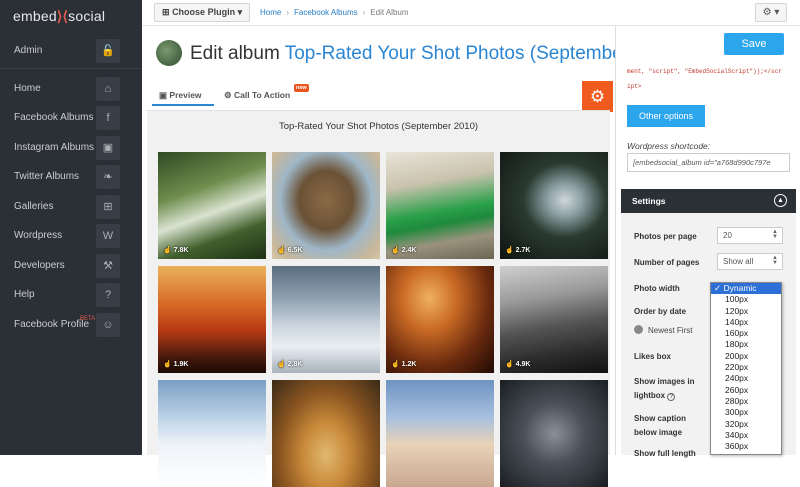 The width and height of the screenshot is (800, 487). What do you see at coordinates (71, 295) in the screenshot?
I see `sidebar-item-help: Help?` at bounding box center [71, 295].